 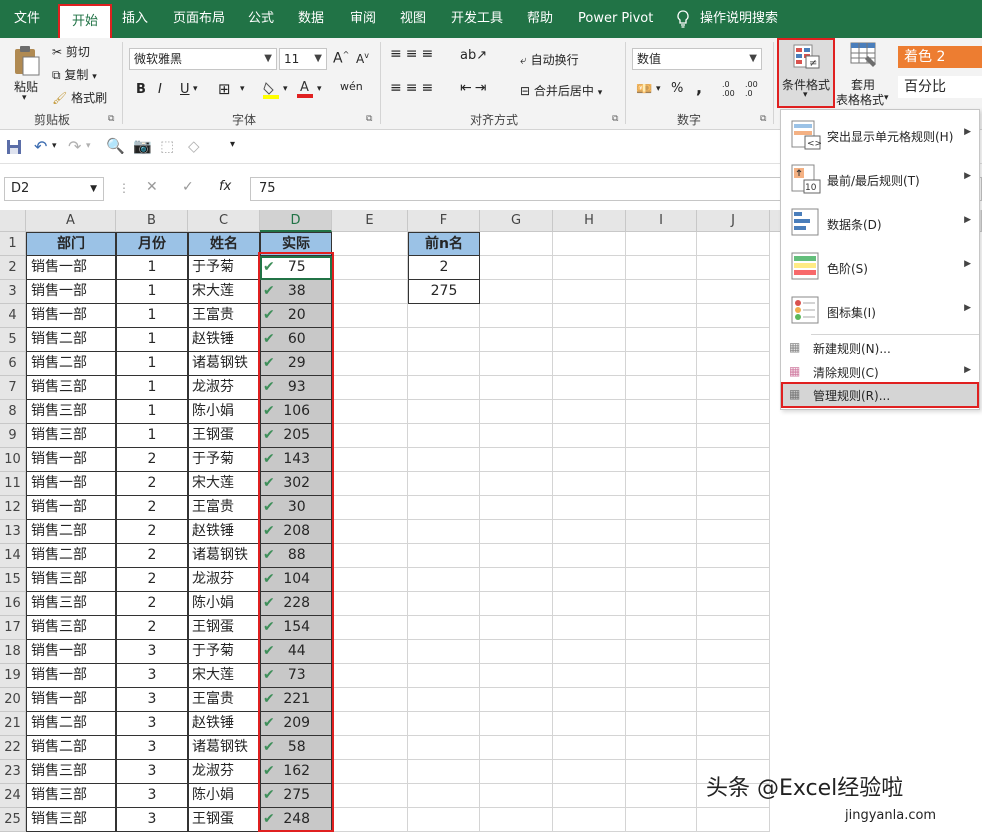 What do you see at coordinates (880, 223) in the screenshot?
I see `menu-item-data-bars: 数据条(D) ▶` at bounding box center [880, 223].